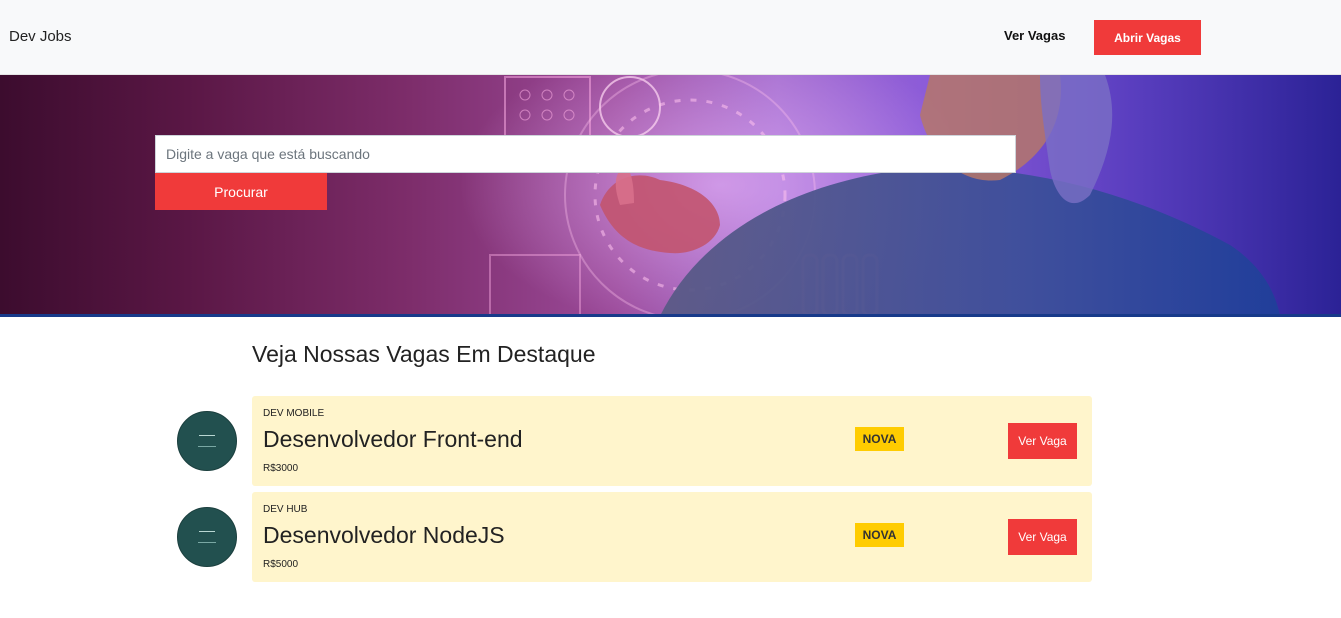 The image size is (1341, 618). I want to click on job-title: Desenvolvedor Front-end, so click(393, 439).